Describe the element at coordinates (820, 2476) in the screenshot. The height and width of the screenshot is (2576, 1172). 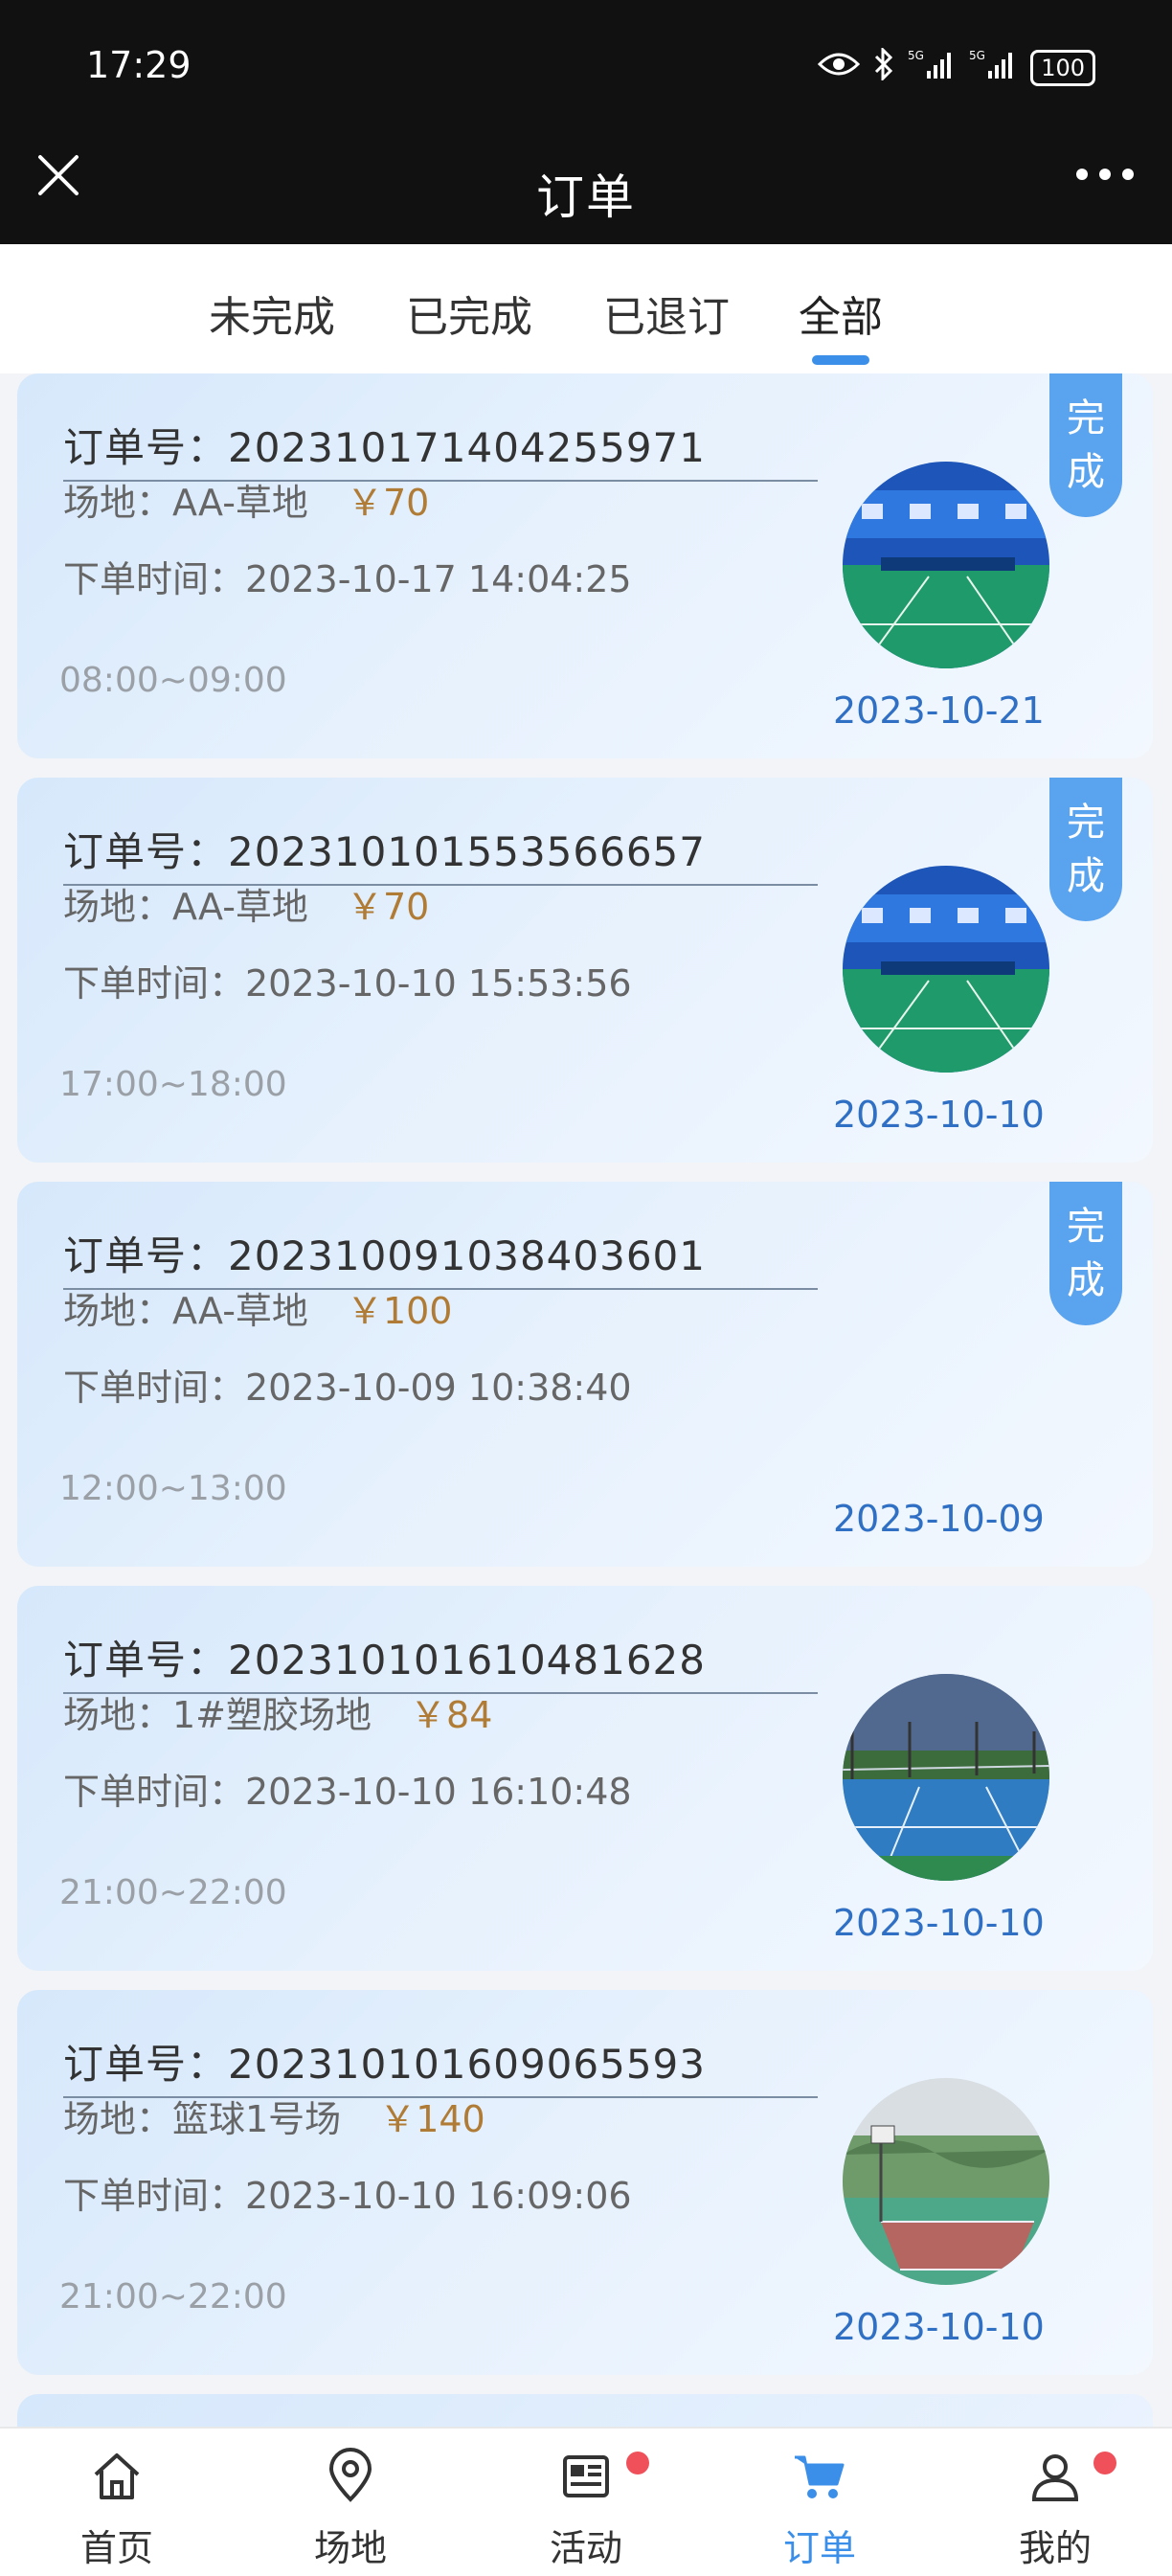
I see `cart-icon` at that location.